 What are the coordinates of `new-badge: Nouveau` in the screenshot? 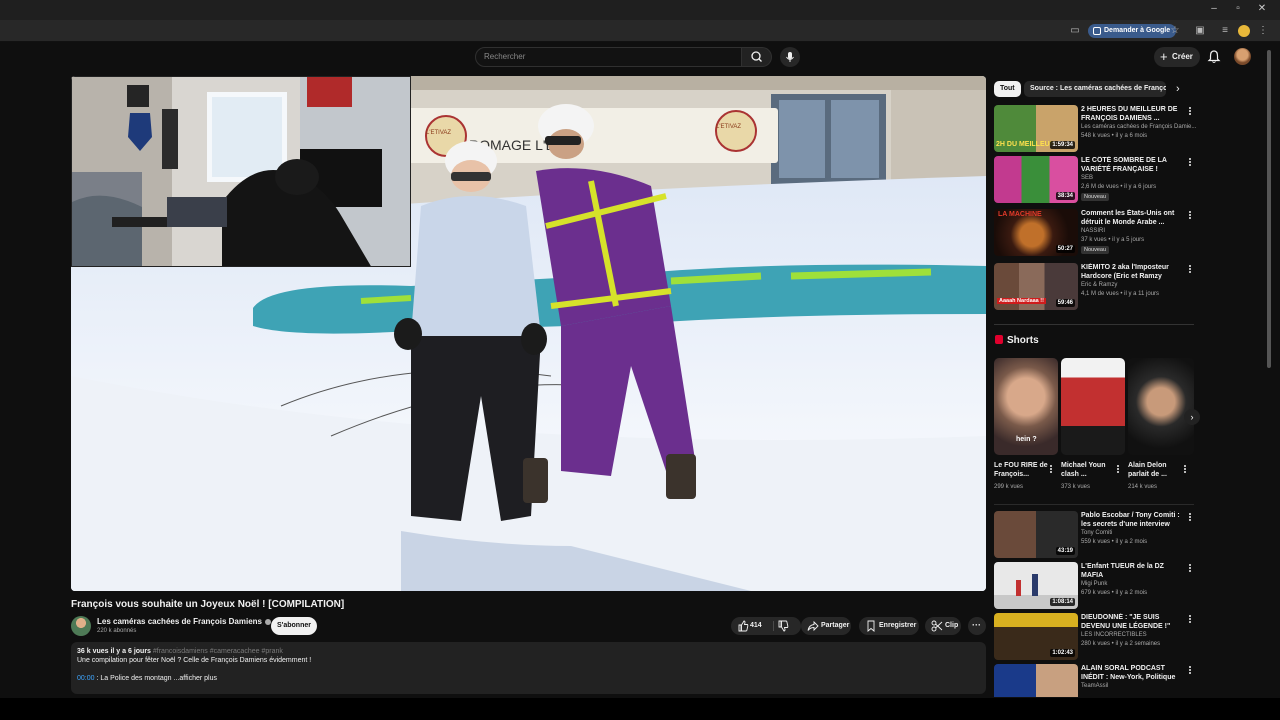 It's located at (1095, 197).